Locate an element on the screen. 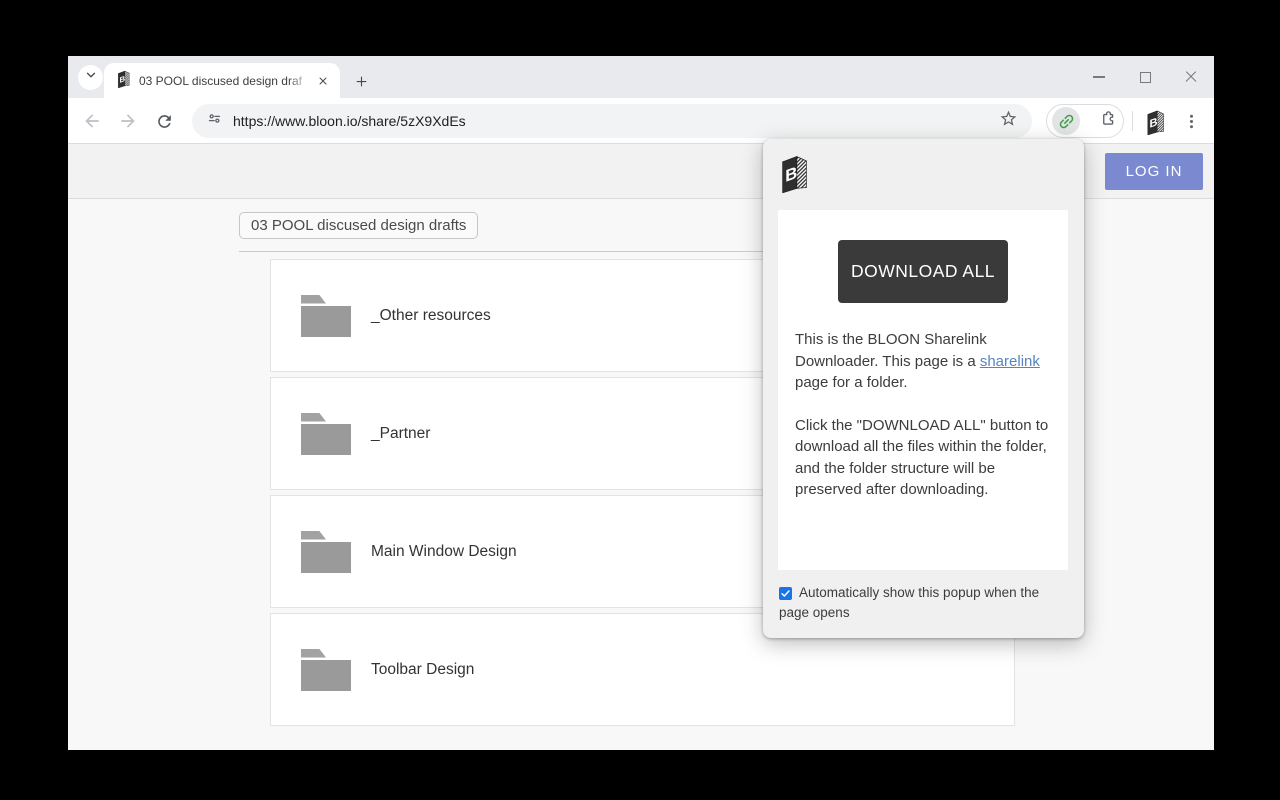 The height and width of the screenshot is (800, 1280). link-icon is located at coordinates (1066, 121).